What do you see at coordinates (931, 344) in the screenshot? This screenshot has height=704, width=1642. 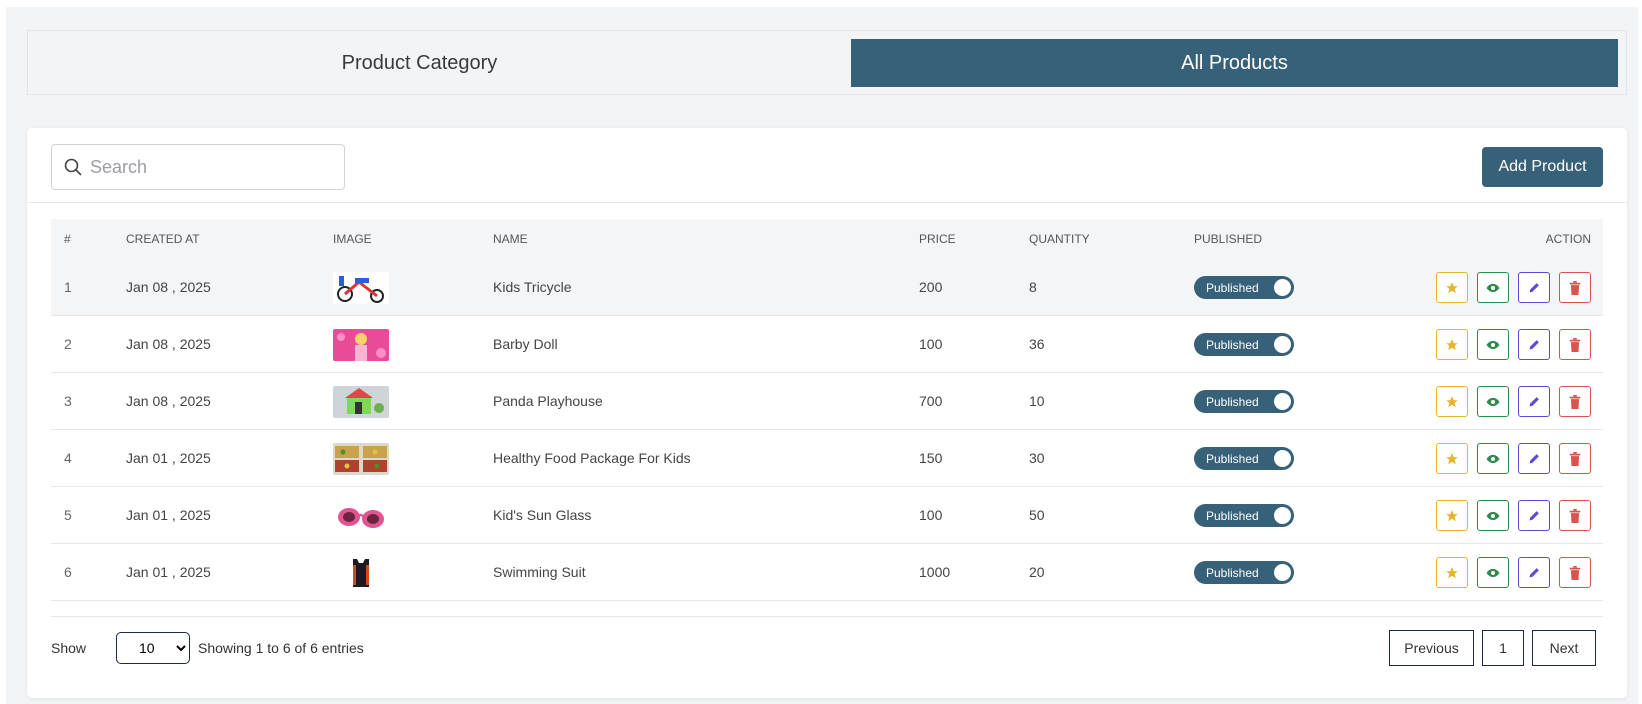 I see `row-price: 100` at bounding box center [931, 344].